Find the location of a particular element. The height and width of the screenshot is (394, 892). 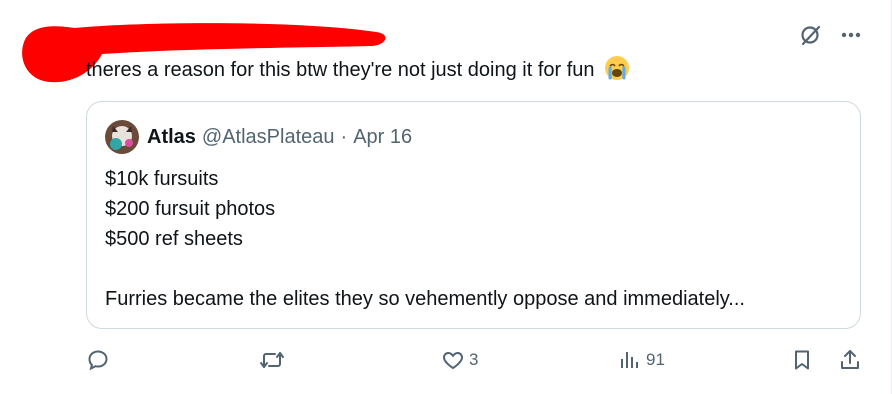

reply-button is located at coordinates (98, 360).